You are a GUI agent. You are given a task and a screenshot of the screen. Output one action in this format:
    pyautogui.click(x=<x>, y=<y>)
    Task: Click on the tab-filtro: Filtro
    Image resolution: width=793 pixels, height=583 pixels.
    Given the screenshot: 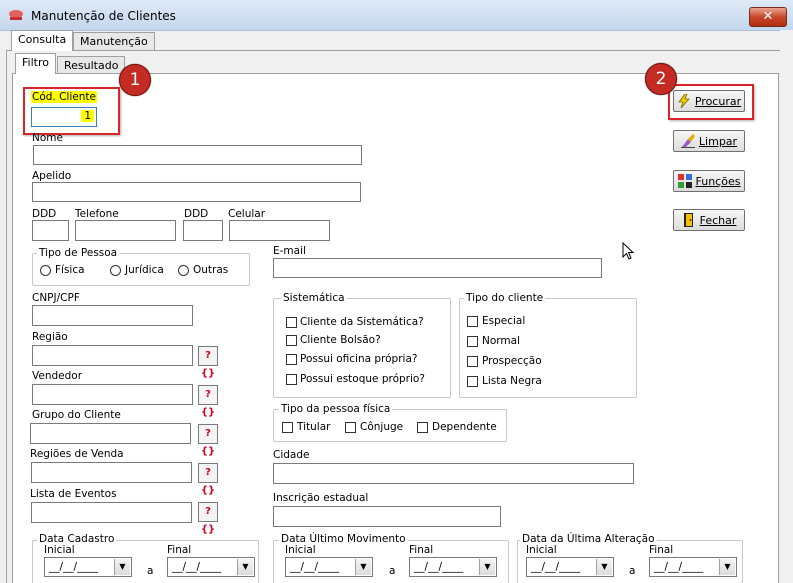 What is the action you would take?
    pyautogui.click(x=35, y=63)
    